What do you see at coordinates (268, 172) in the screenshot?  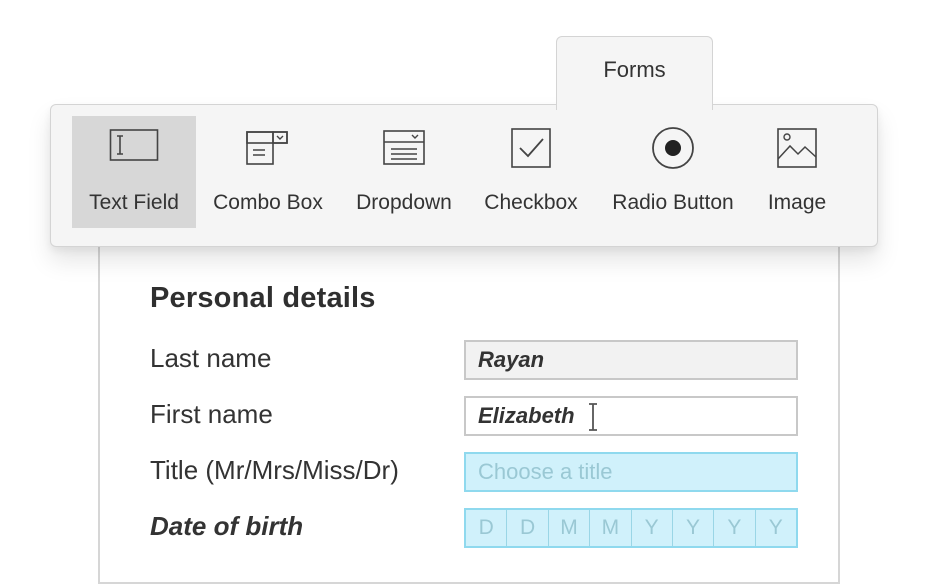 I see `combo-box-tool: Combo Box` at bounding box center [268, 172].